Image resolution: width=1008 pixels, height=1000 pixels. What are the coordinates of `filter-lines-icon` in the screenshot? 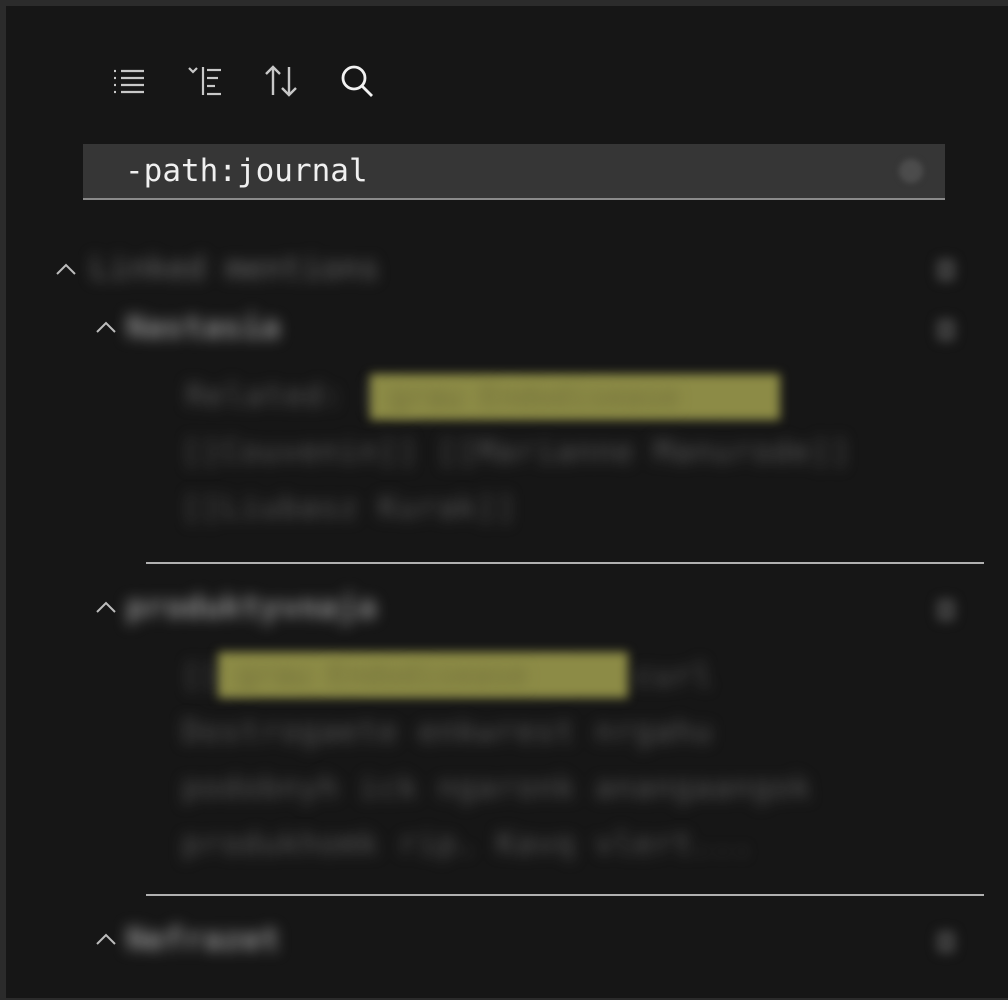 It's located at (205, 81).